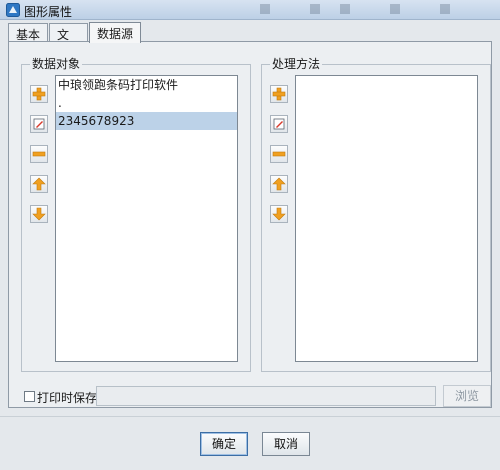 The height and width of the screenshot is (470, 500). Describe the element at coordinates (355, 9) in the screenshot. I see `toolbar-background-icons` at that location.